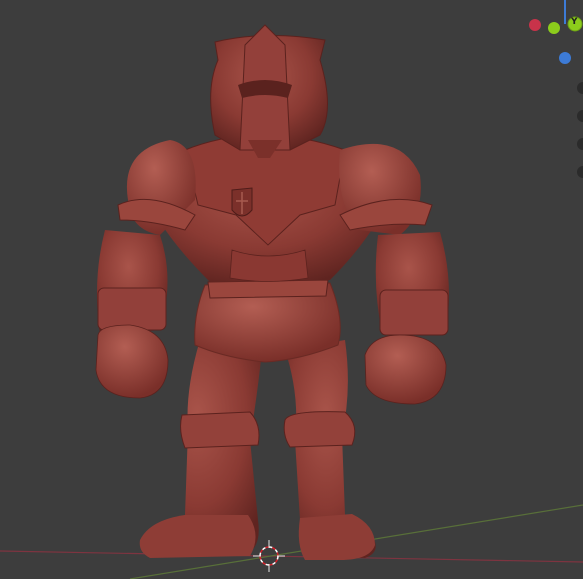 The image size is (583, 579). What do you see at coordinates (565, 58) in the screenshot?
I see `z-axis-handle-negative` at bounding box center [565, 58].